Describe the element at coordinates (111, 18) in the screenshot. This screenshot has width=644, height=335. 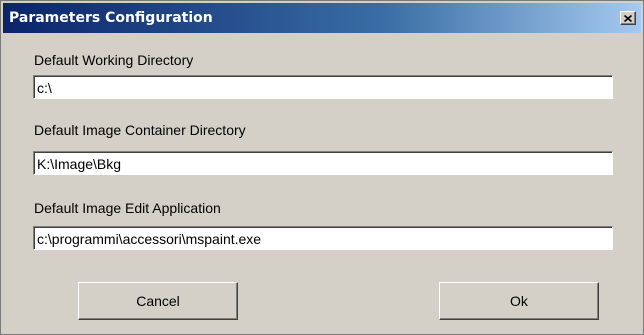
I see `dialog-title: Parameters Configuration` at that location.